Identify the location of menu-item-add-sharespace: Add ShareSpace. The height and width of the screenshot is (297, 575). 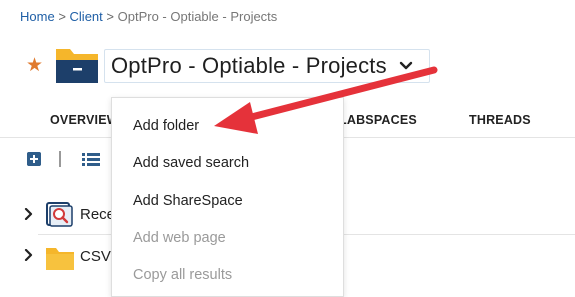
(188, 201).